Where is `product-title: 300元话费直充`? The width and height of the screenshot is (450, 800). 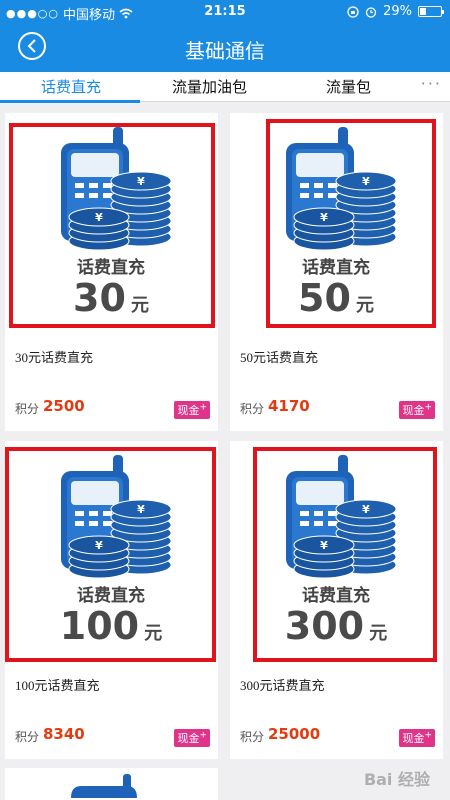 product-title: 300元话费直充 is located at coordinates (282, 685).